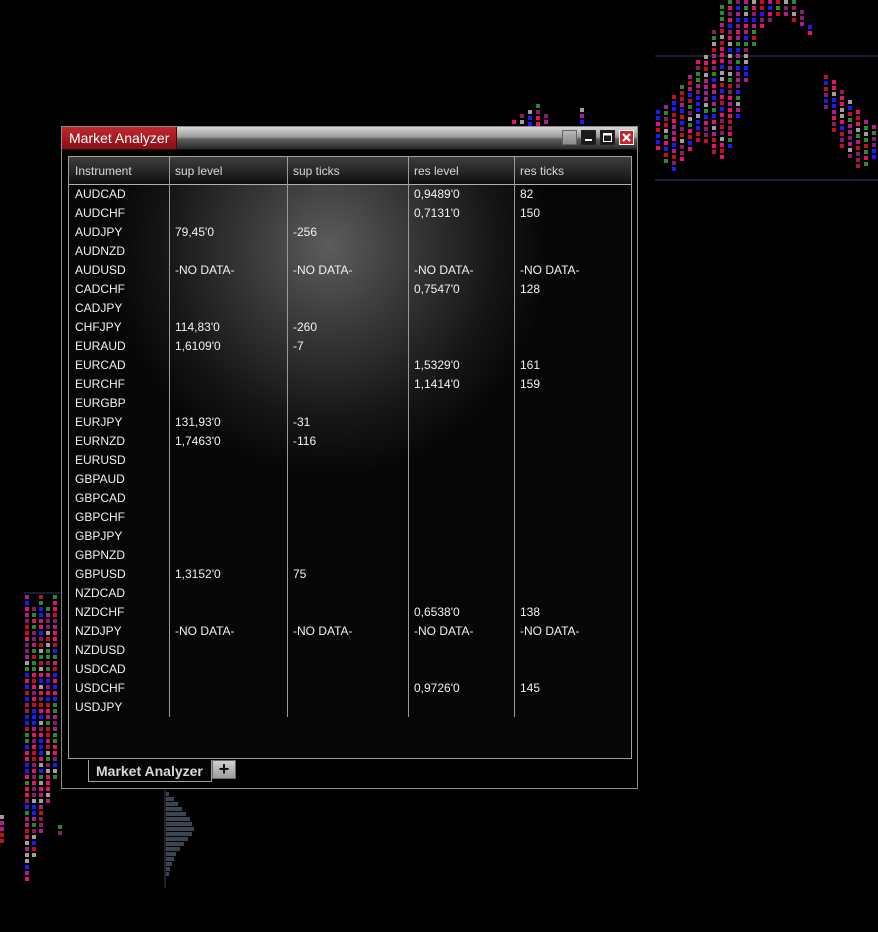 The image size is (878, 932). What do you see at coordinates (350, 498) in the screenshot?
I see `table-row: GBPCAD` at bounding box center [350, 498].